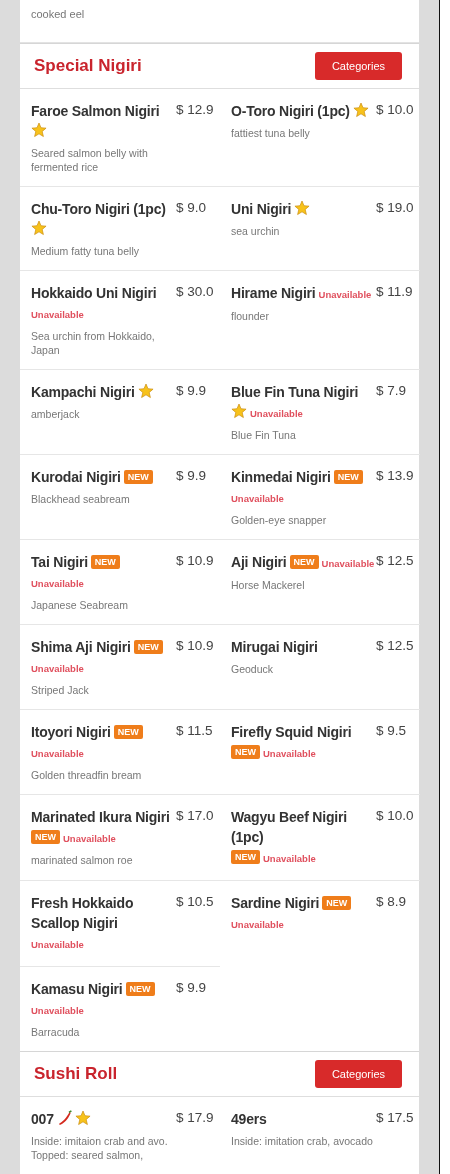 The width and height of the screenshot is (450, 1174). I want to click on item-description: cooked eel, so click(58, 14).